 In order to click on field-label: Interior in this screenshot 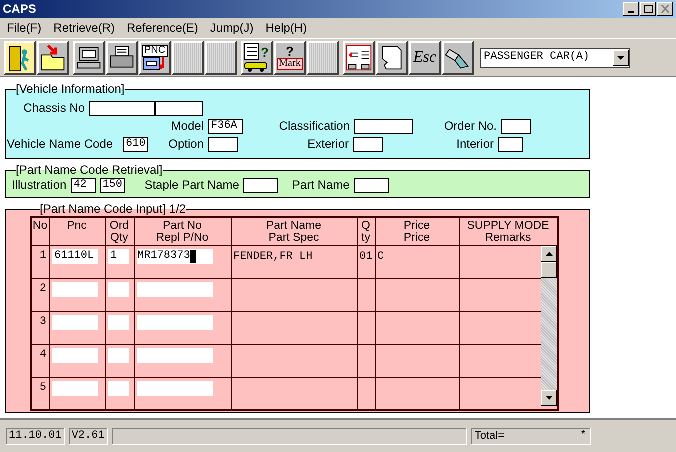, I will do `click(475, 144)`.